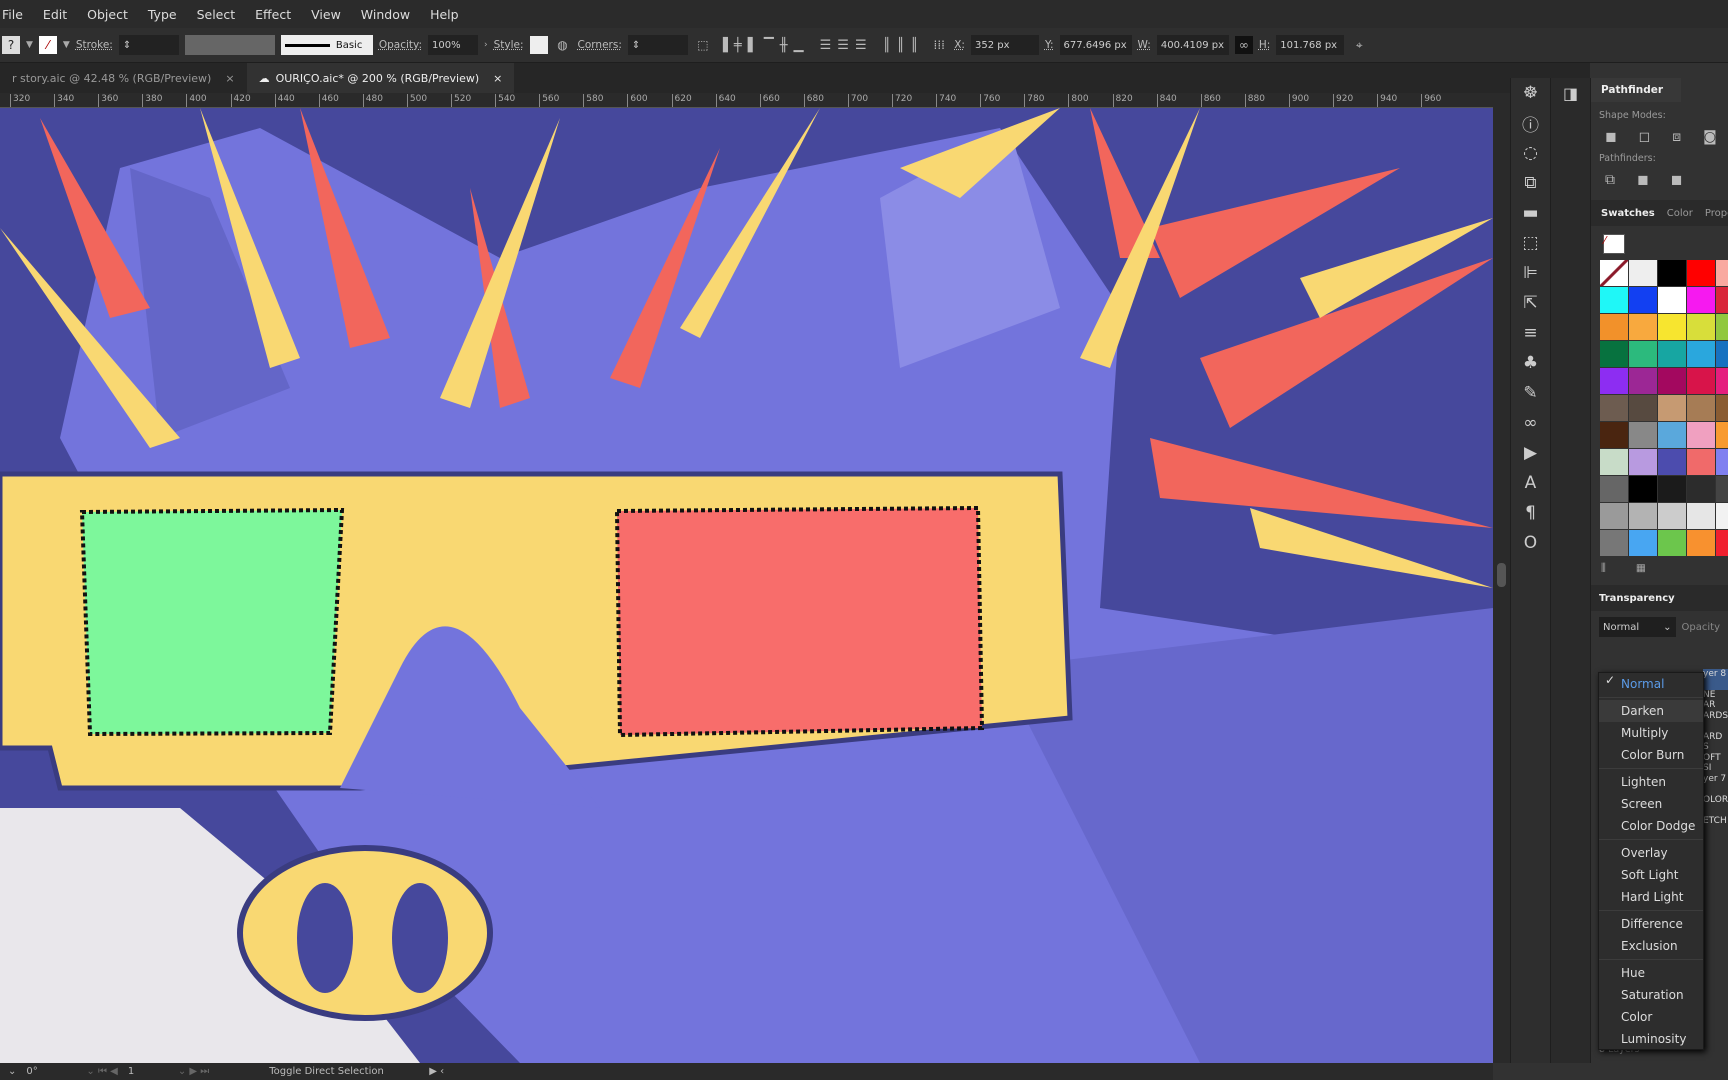  Describe the element at coordinates (1570, 93) in the screenshot. I see `artboards-icon: ◨` at that location.